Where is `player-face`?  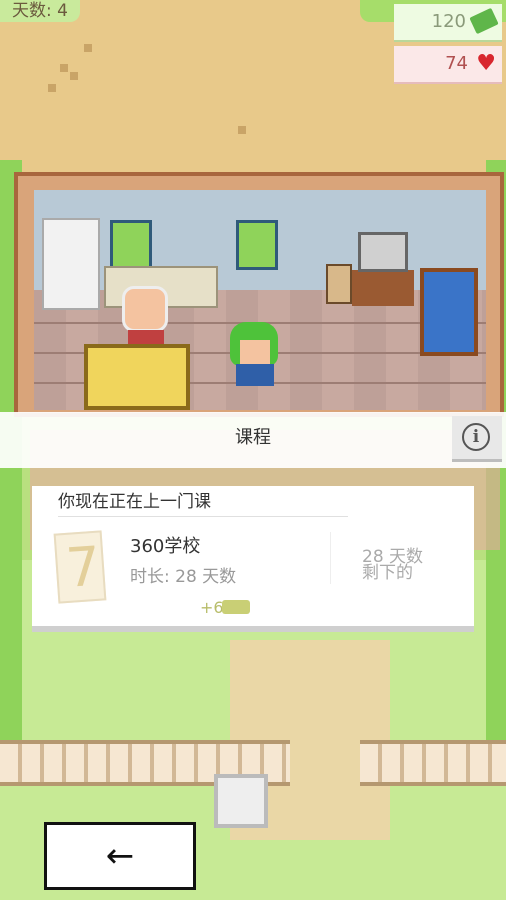
player-face is located at coordinates (255, 352).